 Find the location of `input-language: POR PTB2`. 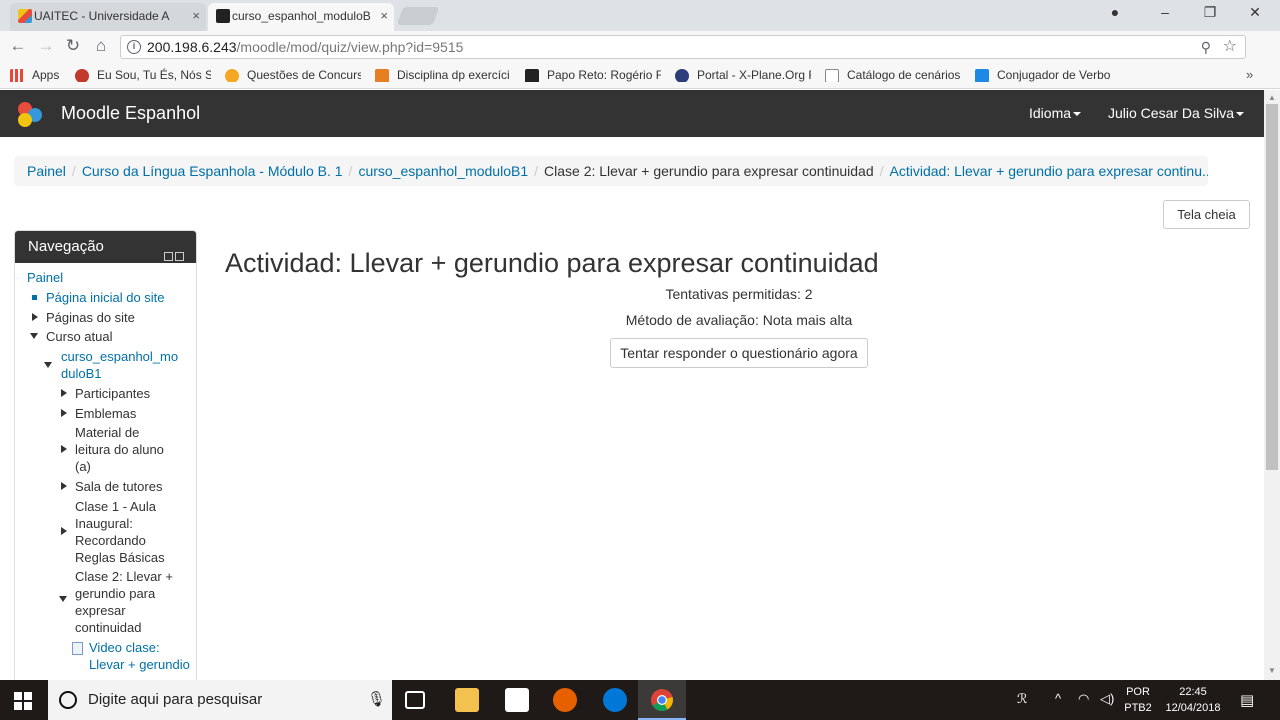

input-language: POR PTB2 is located at coordinates (1138, 700).